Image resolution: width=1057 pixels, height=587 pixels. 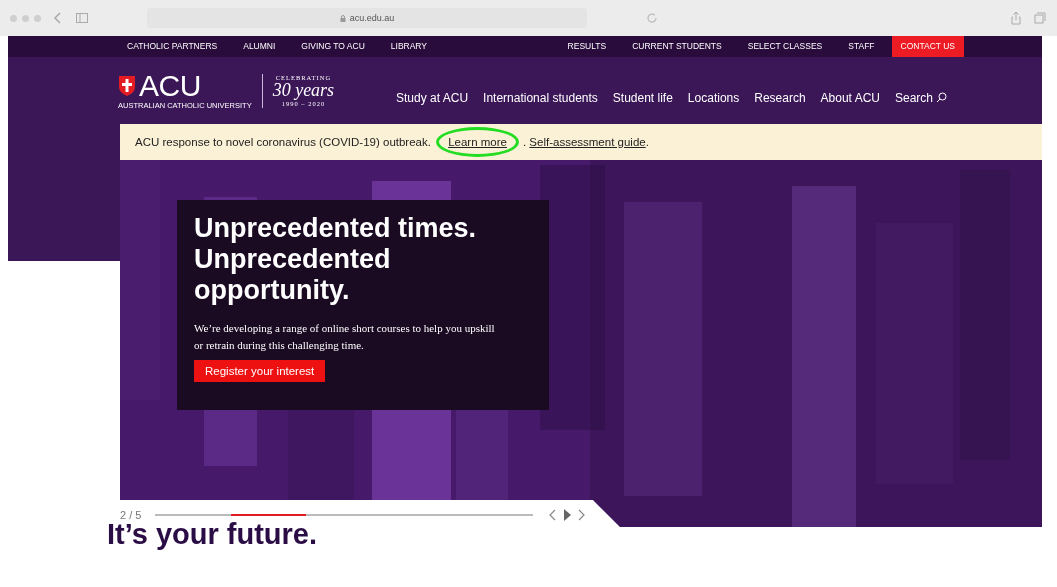 What do you see at coordinates (927, 46) in the screenshot?
I see `contact-button: CONTACT US` at bounding box center [927, 46].